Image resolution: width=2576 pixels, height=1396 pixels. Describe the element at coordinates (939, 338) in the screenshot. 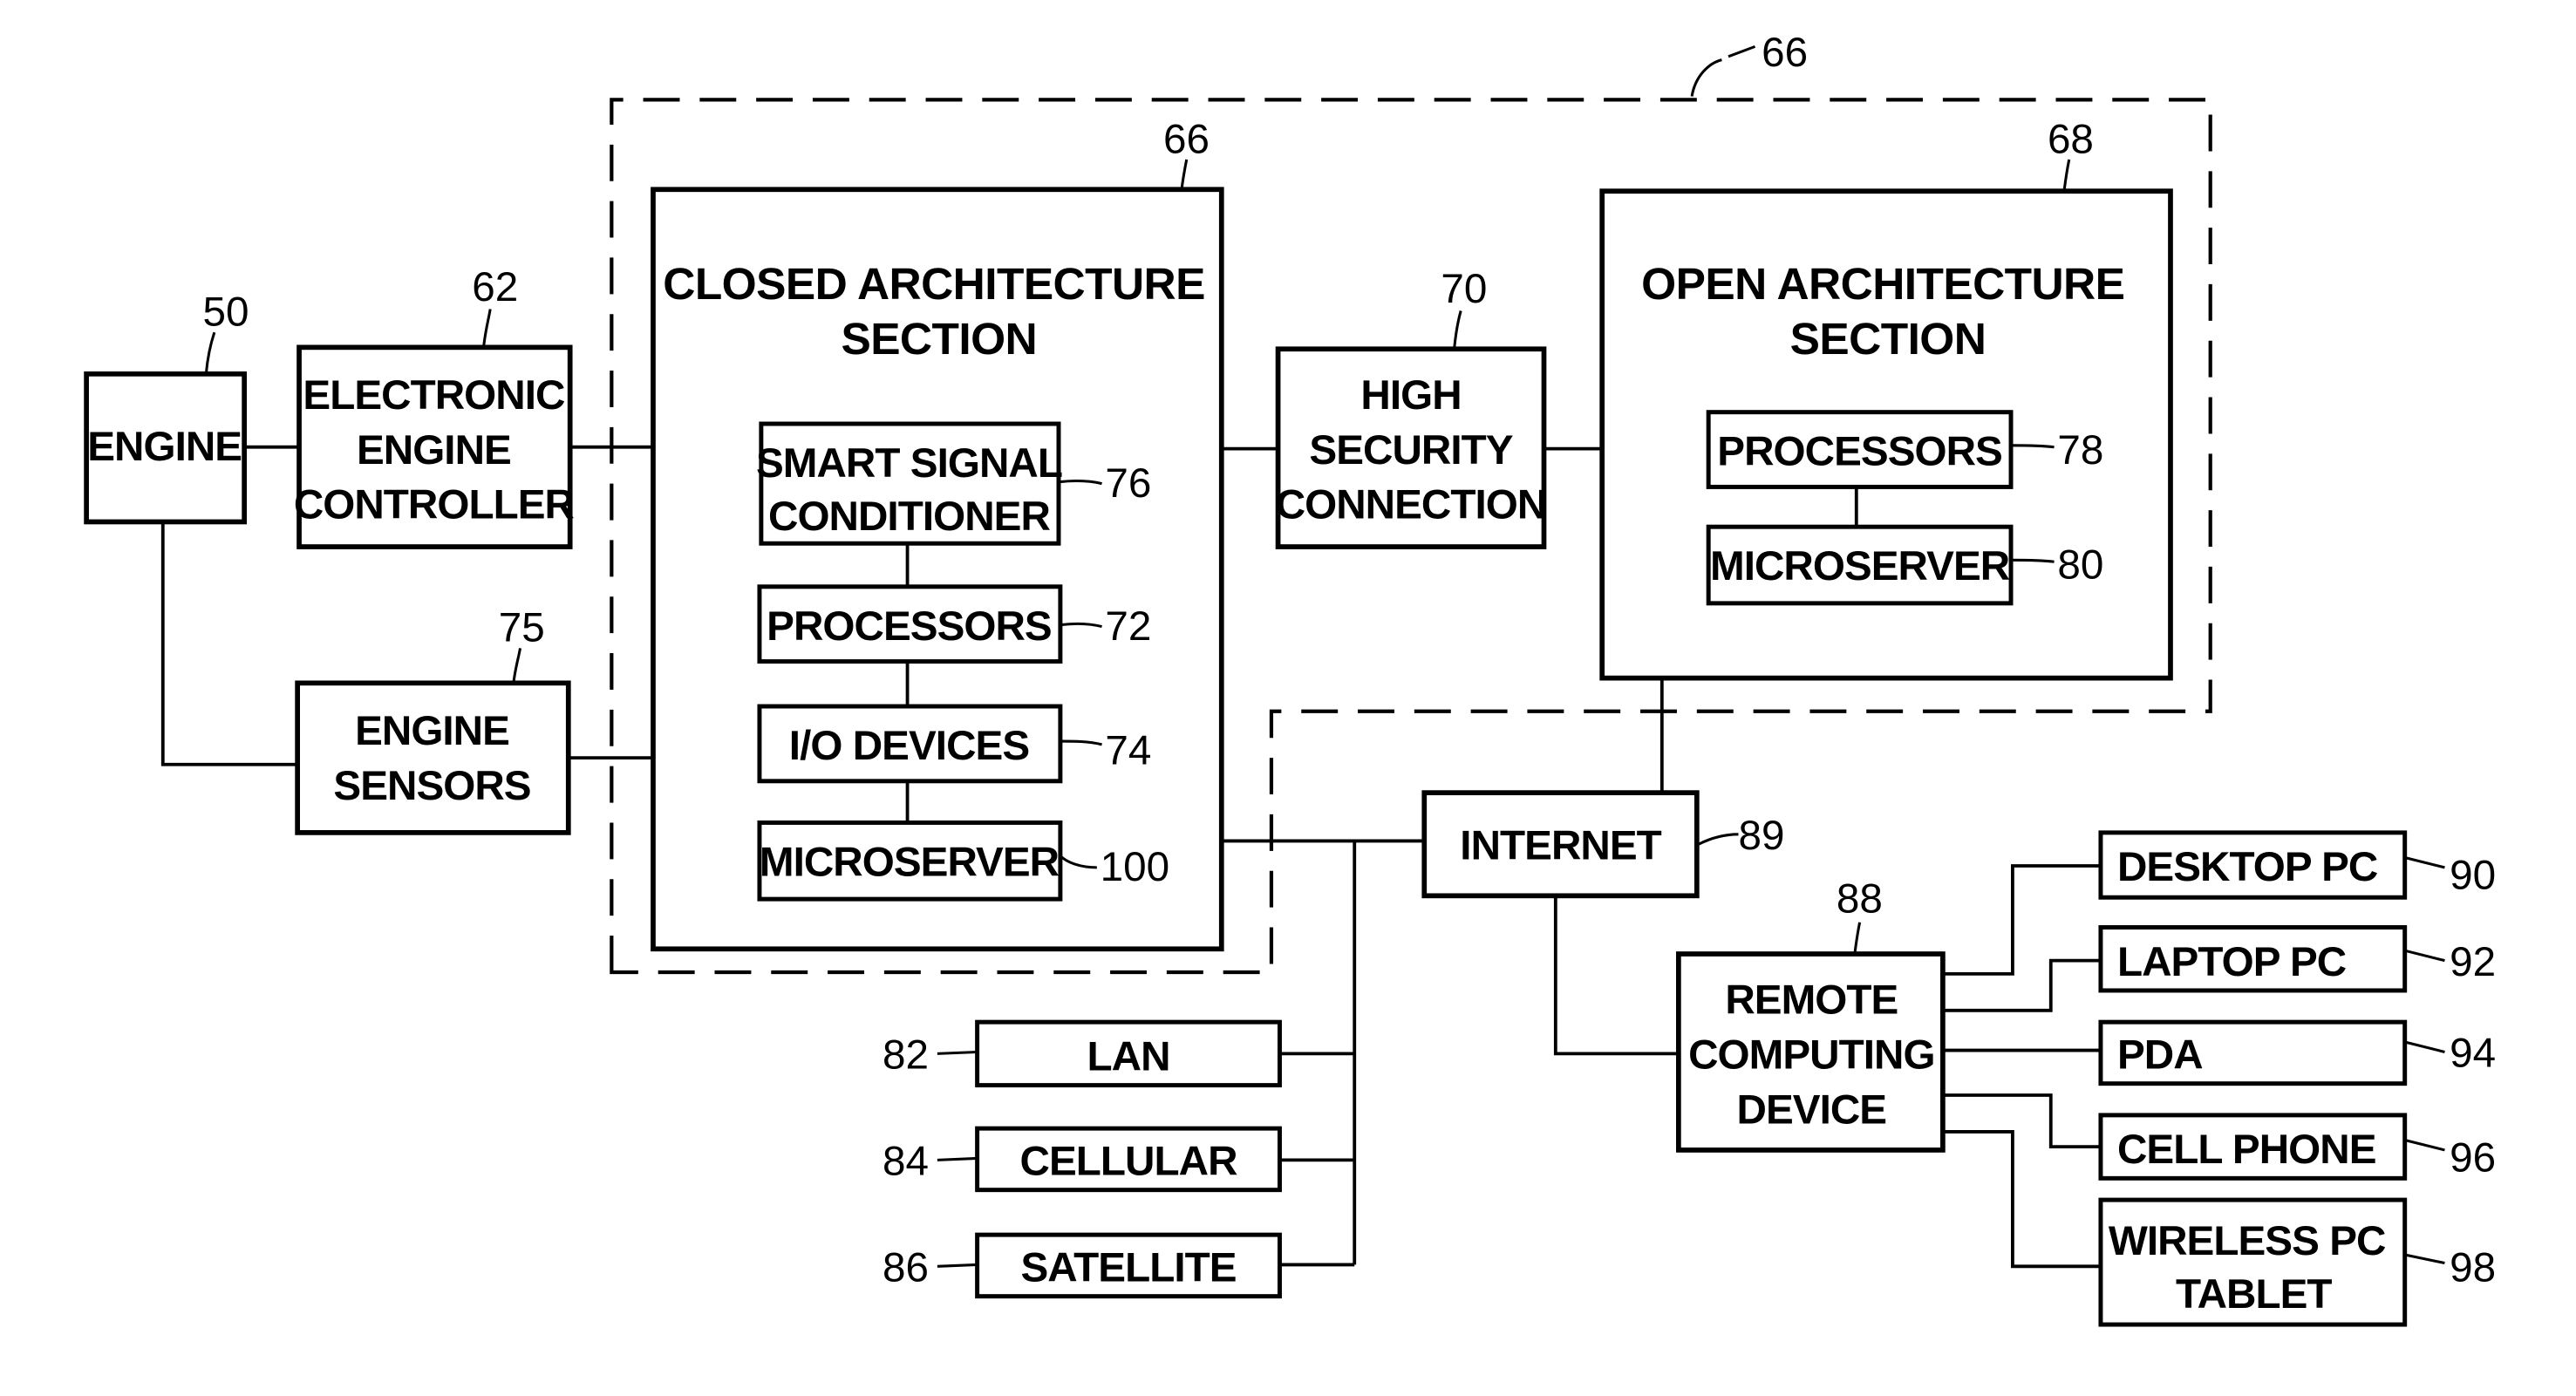

I see `closed-section-title-line-2: SECTION` at that location.